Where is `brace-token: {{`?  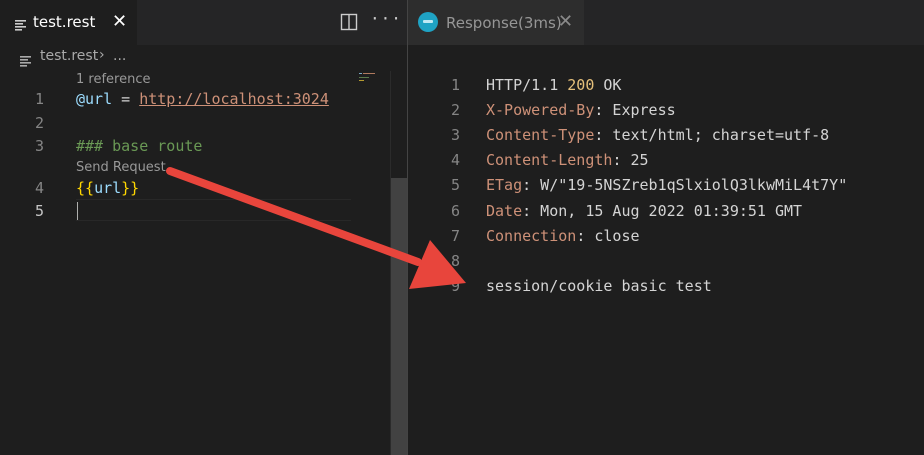
brace-token: {{ is located at coordinates (85, 188).